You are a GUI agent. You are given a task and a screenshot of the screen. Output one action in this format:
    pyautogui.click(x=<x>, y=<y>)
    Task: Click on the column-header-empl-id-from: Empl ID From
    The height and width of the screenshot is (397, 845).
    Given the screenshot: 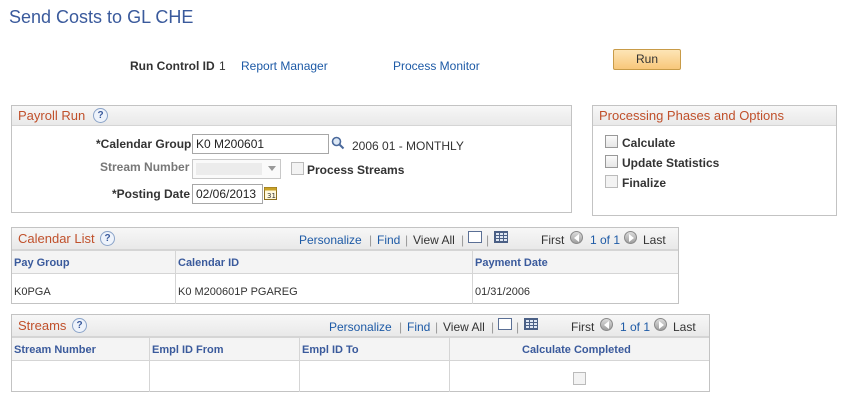 What is the action you would take?
    pyautogui.click(x=188, y=350)
    